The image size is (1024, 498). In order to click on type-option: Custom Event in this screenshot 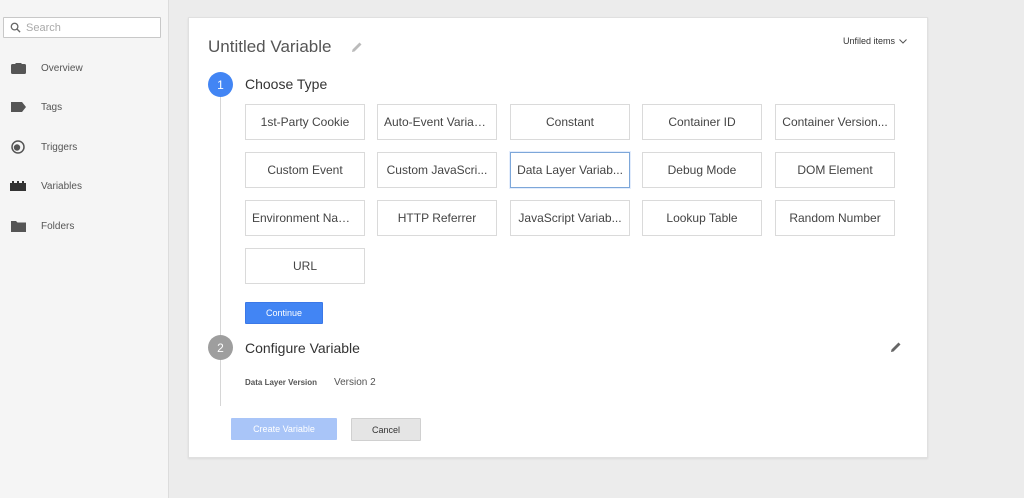, I will do `click(305, 170)`.